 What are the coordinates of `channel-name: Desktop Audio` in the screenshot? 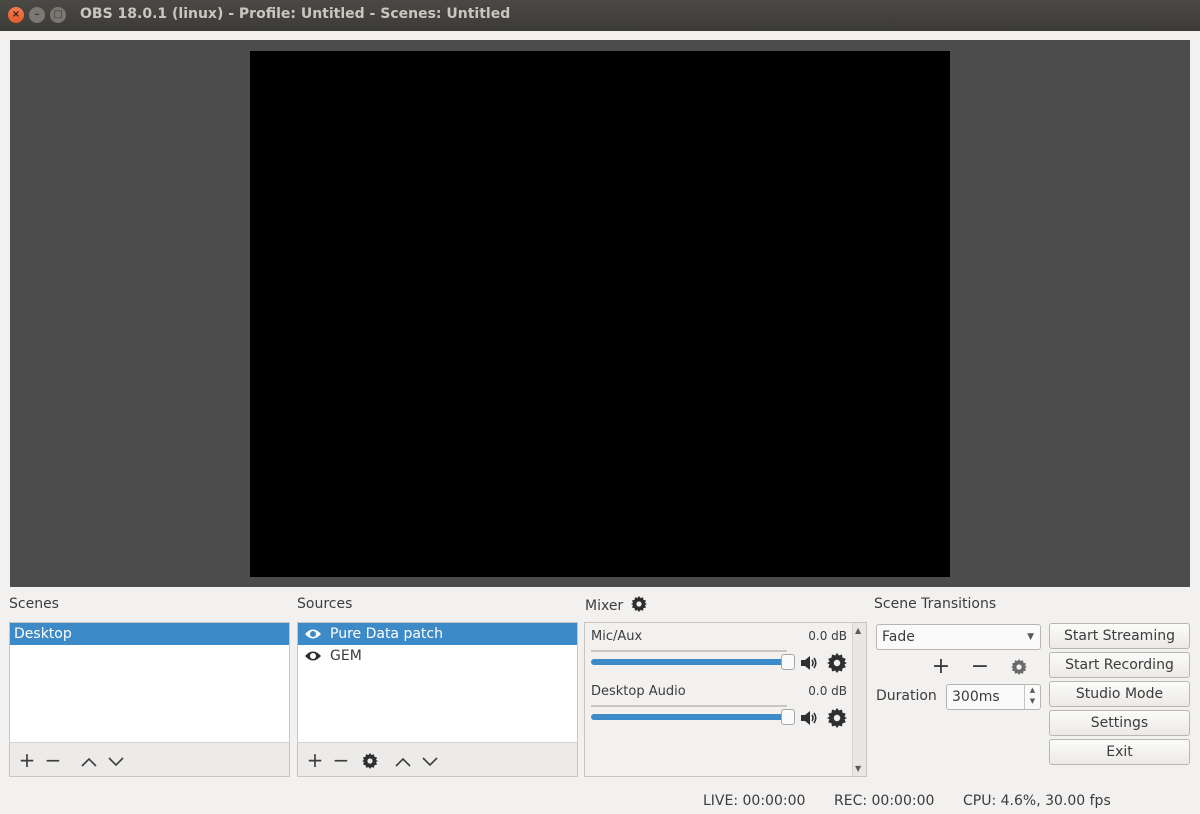 It's located at (638, 691).